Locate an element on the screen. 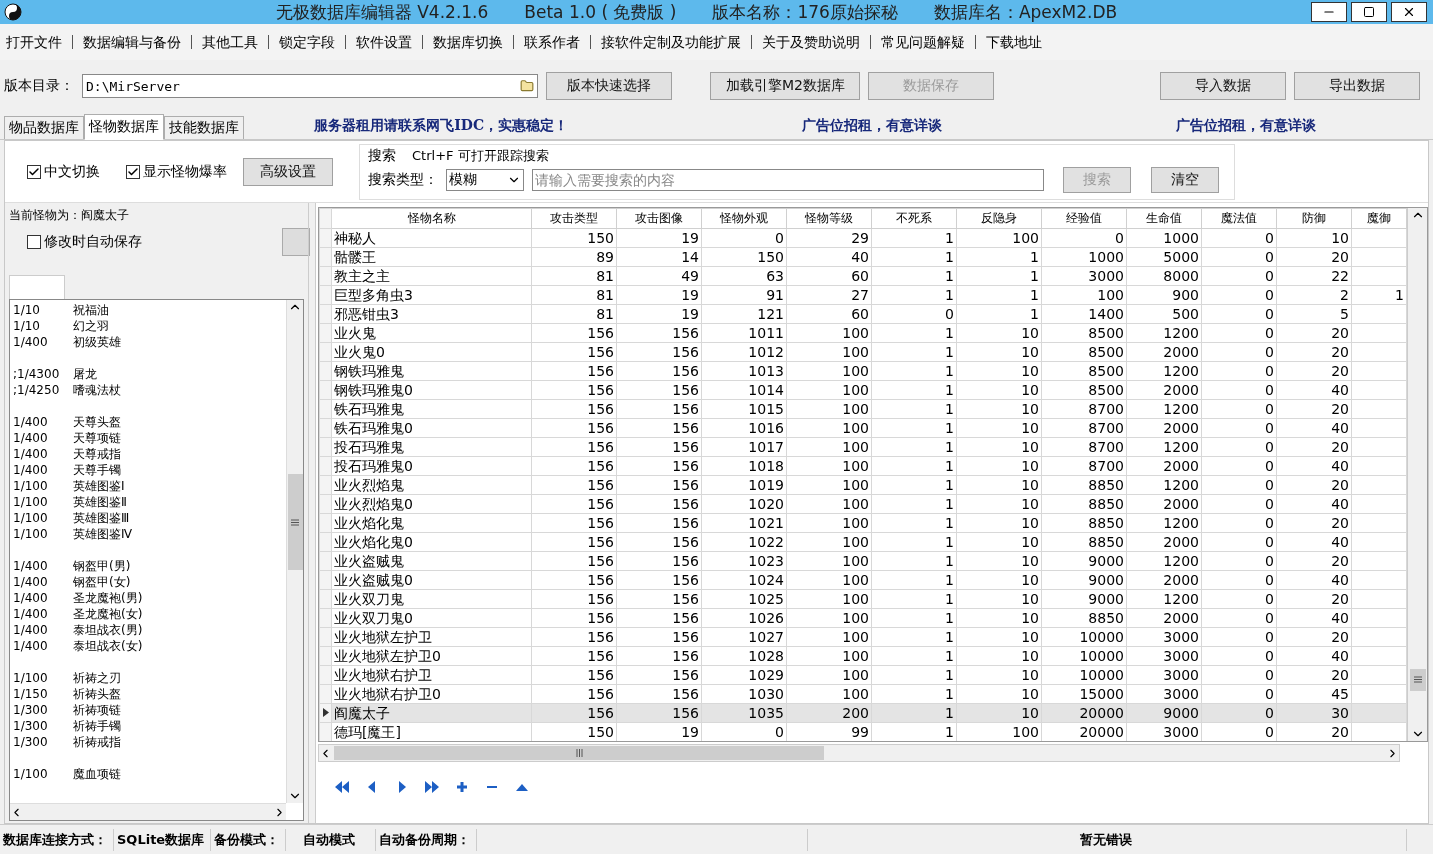  menu-item: 软件设置 is located at coordinates (383, 42).